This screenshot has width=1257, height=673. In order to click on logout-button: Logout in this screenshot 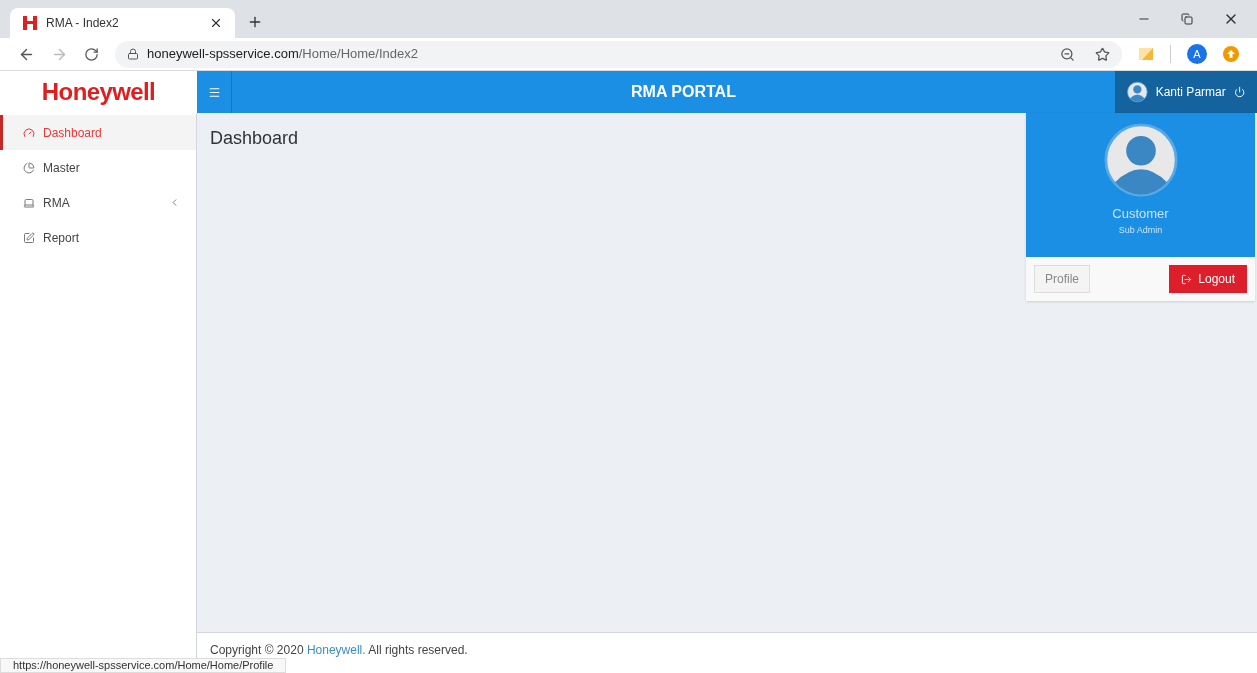, I will do `click(1208, 279)`.